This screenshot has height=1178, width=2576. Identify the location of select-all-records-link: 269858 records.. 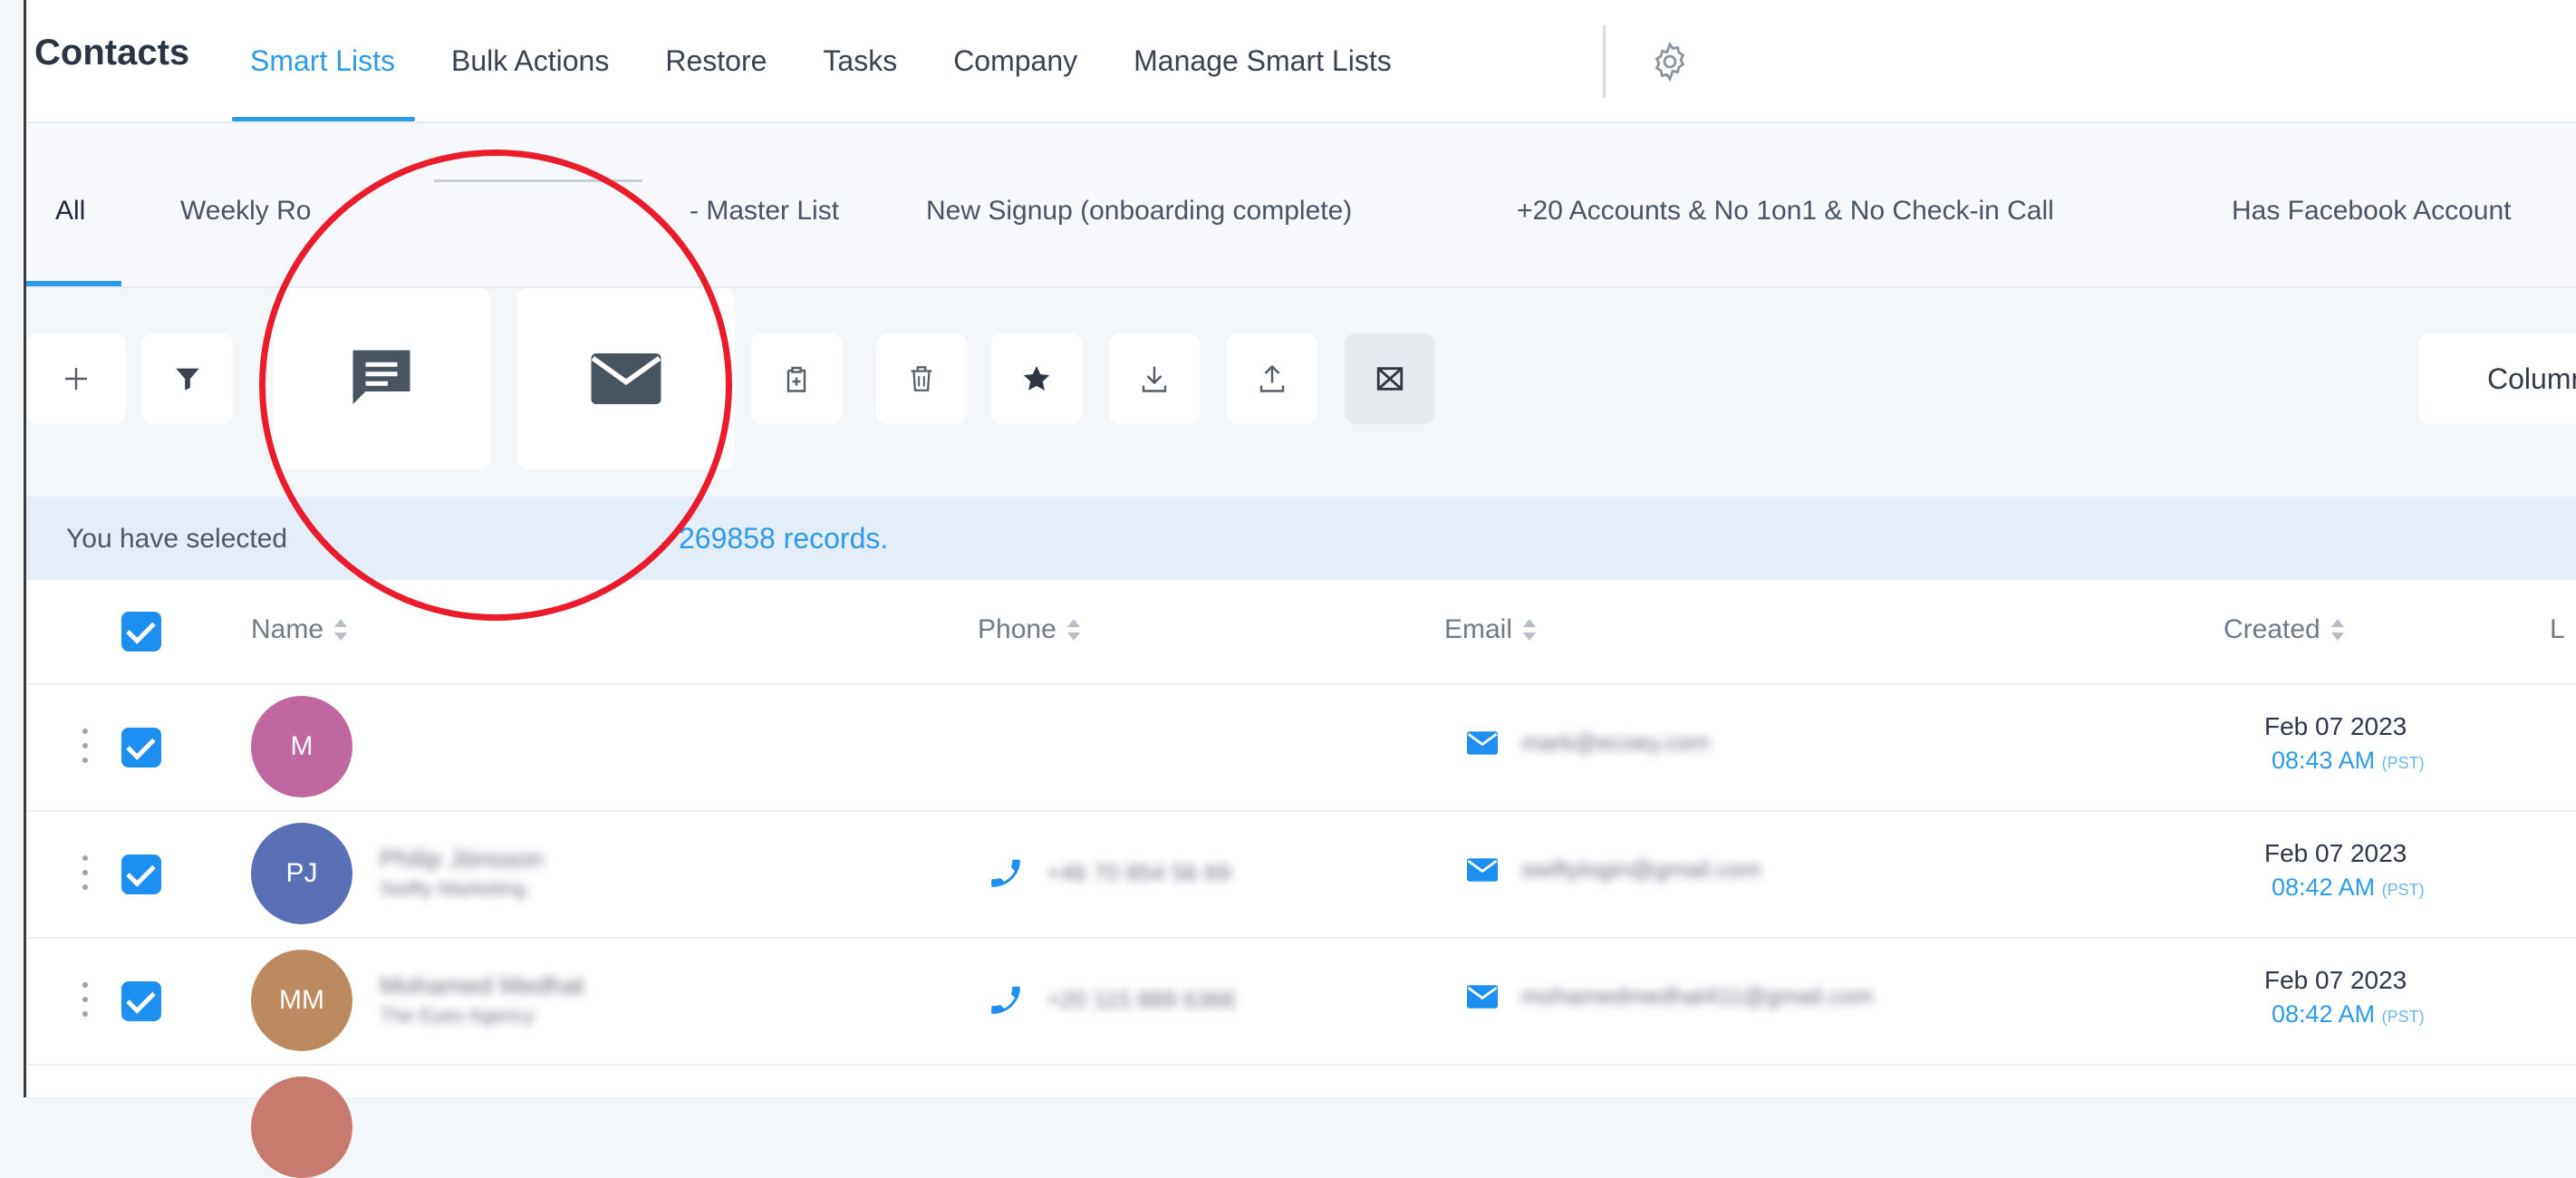
(783, 538).